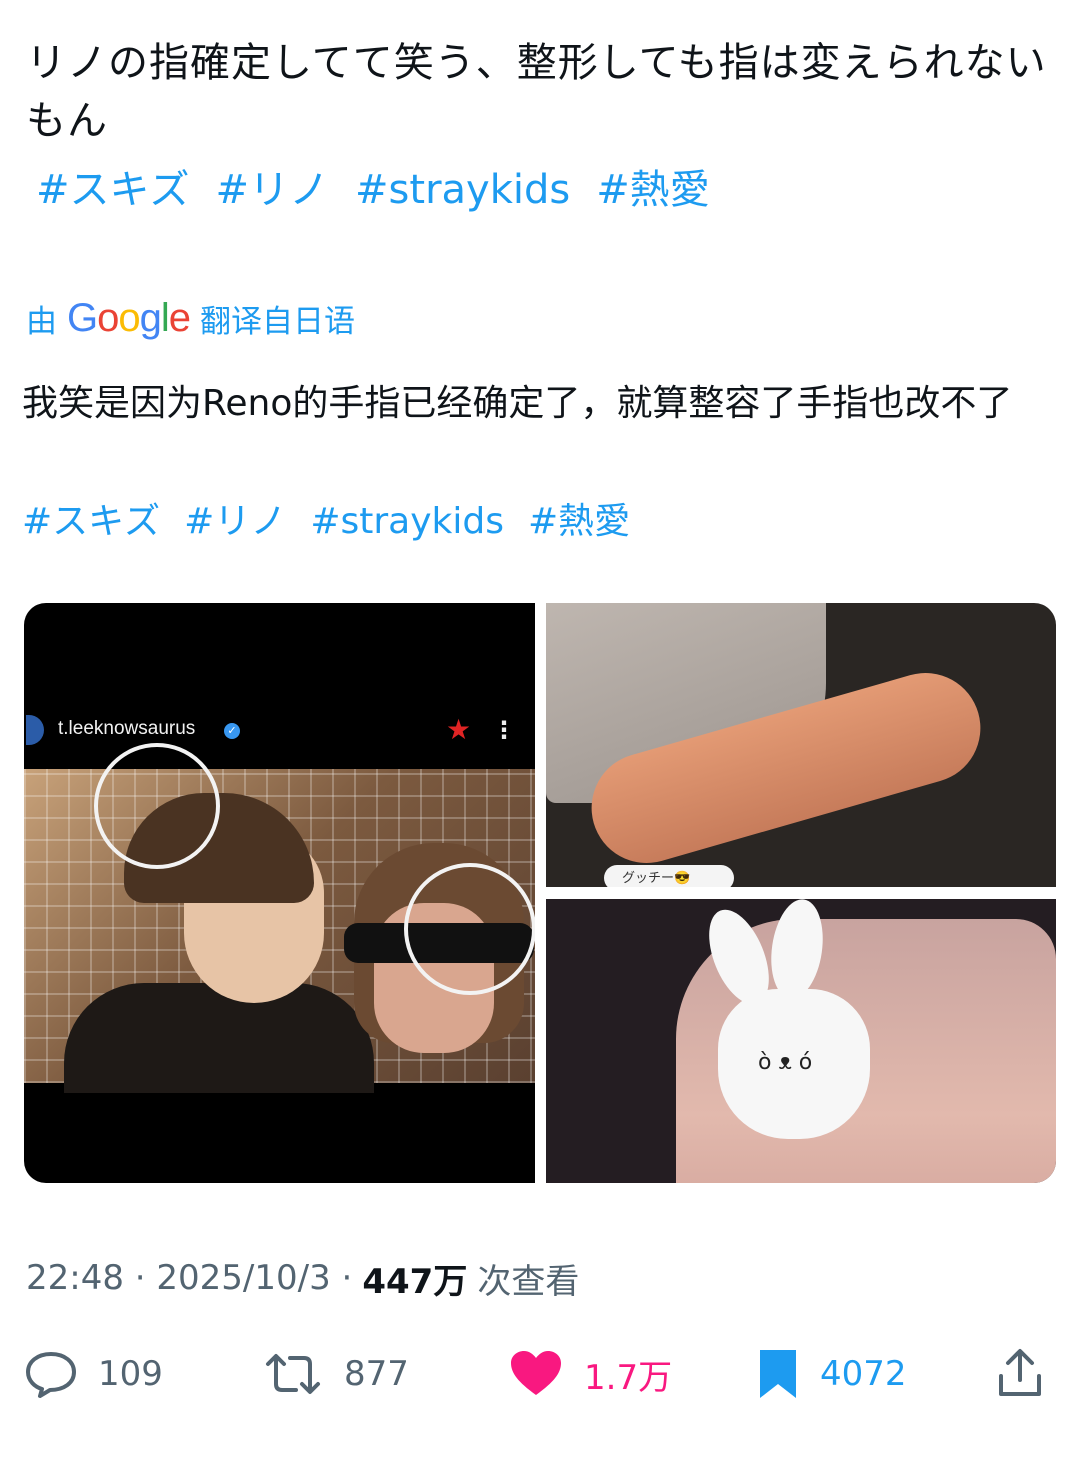  I want to click on rabbit-face-icon: ò ᴥ ó, so click(785, 1062).